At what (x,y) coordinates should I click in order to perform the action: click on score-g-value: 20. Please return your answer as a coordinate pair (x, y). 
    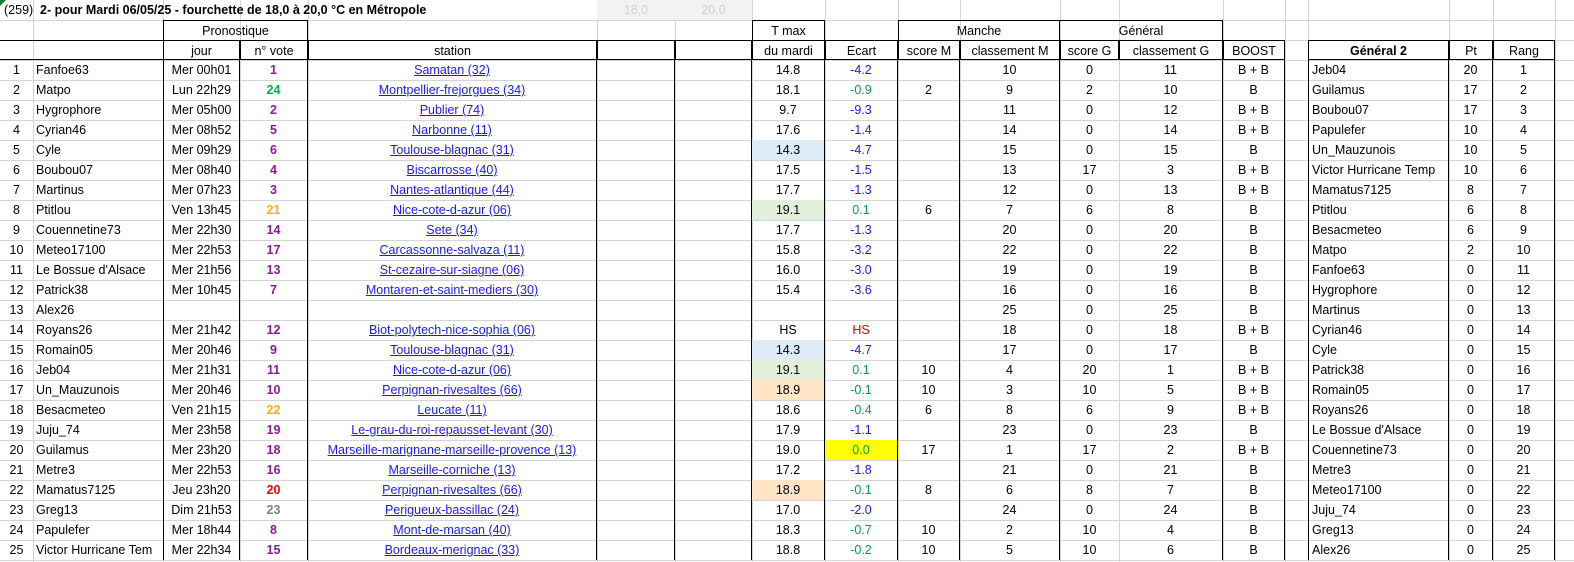
    Looking at the image, I should click on (1089, 370).